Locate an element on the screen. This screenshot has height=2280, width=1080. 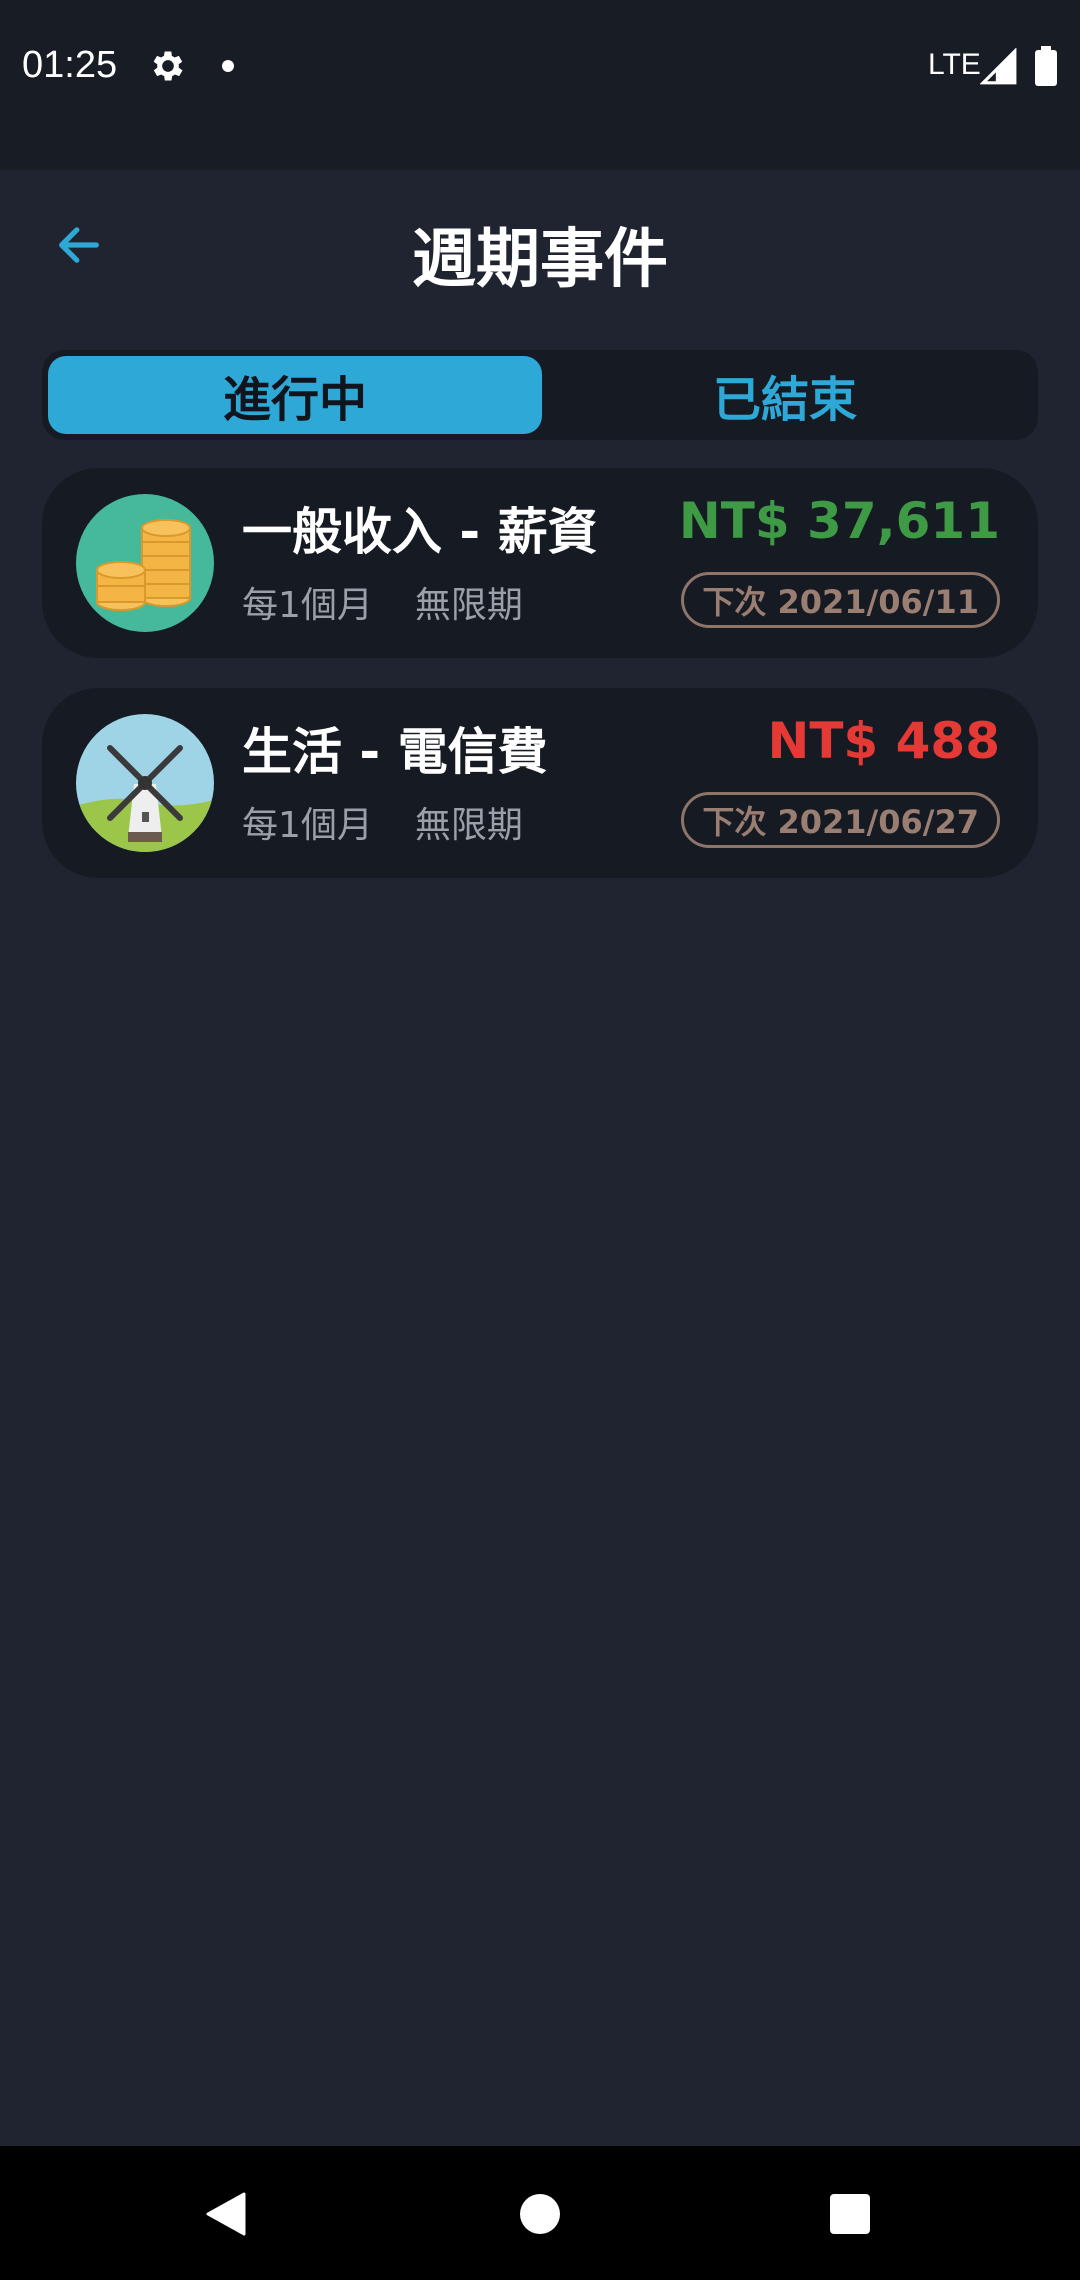
event-amount: NT$ 488 is located at coordinates (883, 741).